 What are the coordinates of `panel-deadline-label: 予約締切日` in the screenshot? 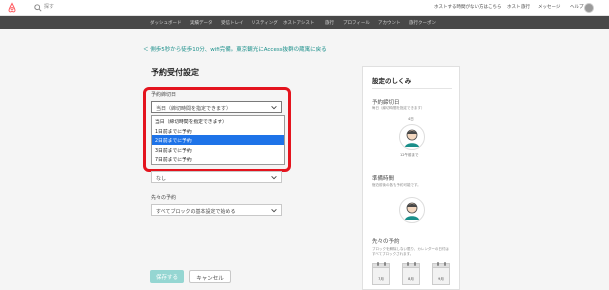 It's located at (386, 103).